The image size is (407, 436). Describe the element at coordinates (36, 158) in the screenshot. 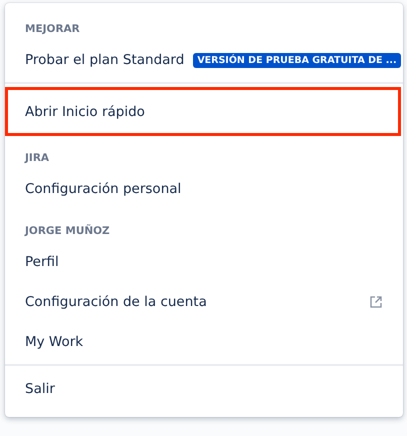

I see `section-header: JIRA` at that location.